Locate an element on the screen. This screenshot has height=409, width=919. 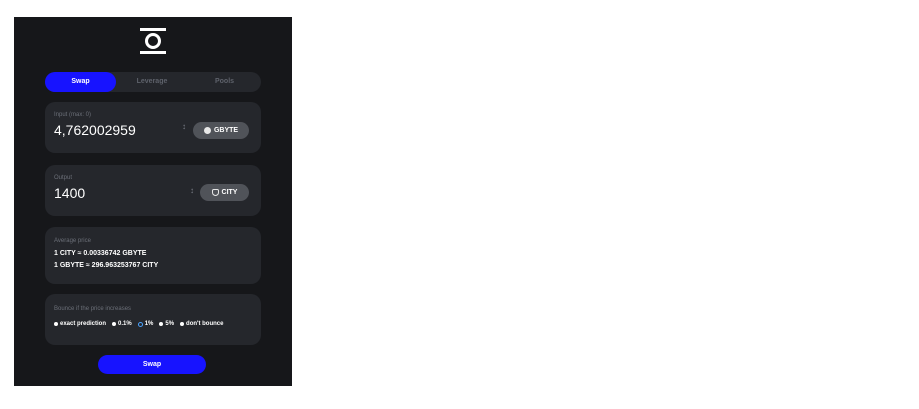
bounce-option-exact: exact prediction is located at coordinates (80, 324).